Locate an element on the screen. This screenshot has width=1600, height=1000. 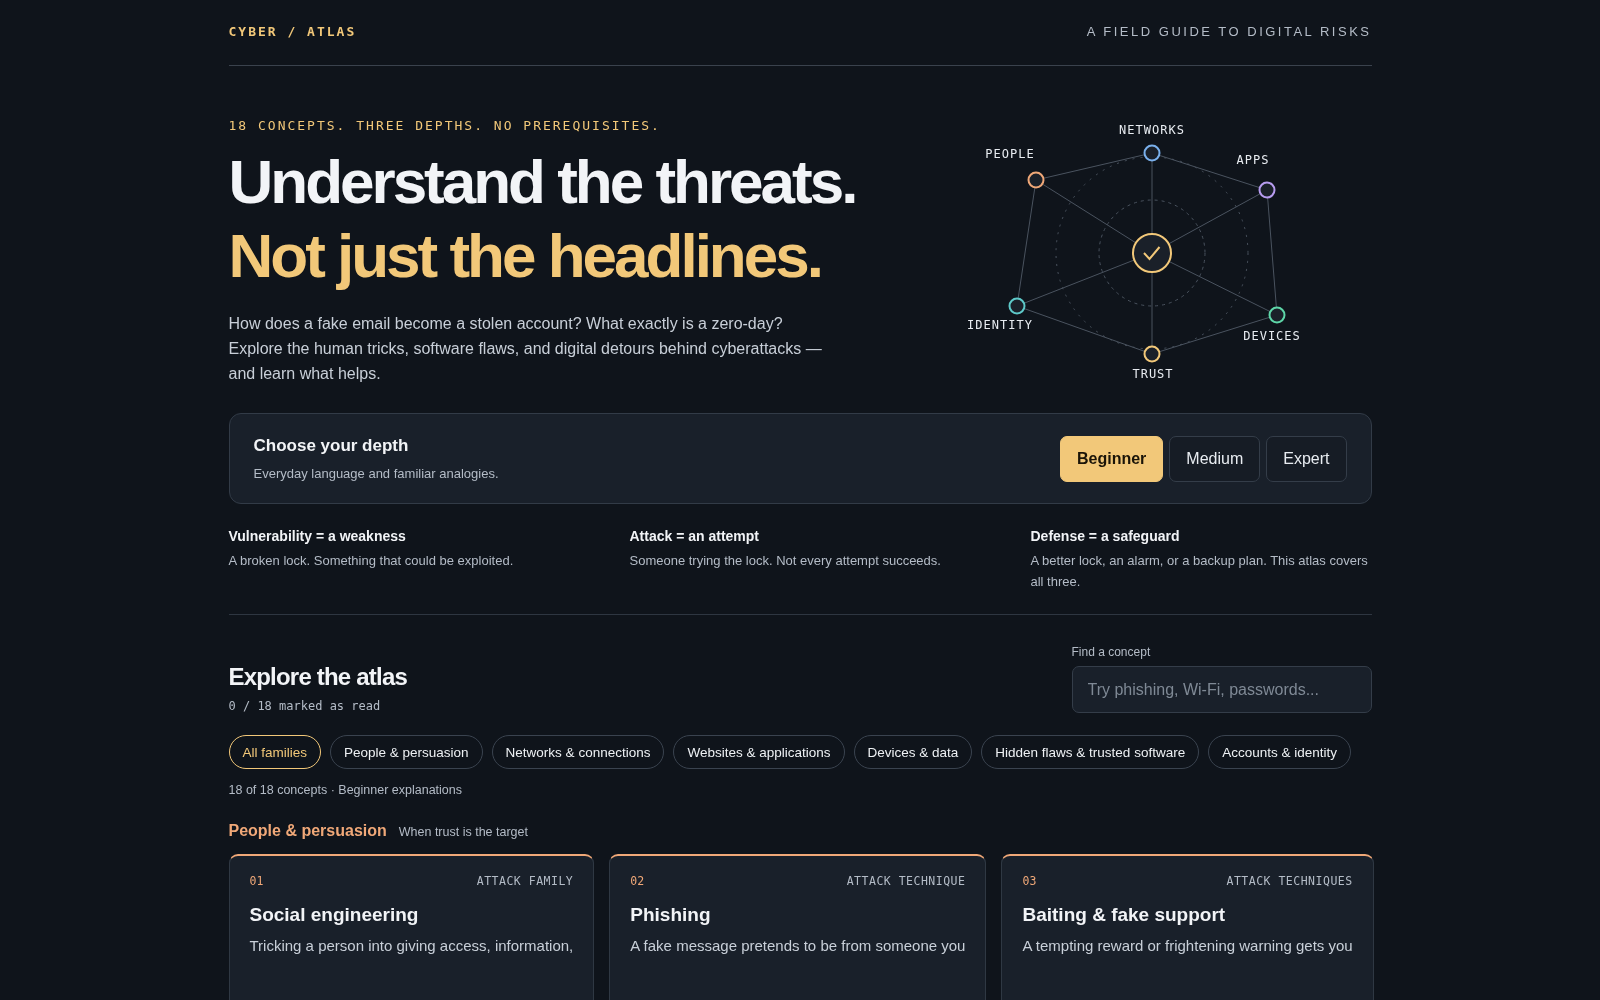
concept-card: 02 ATTACK TECHNIQUE Phishing A fake message pretends to be from someone you is located at coordinates (798, 927).